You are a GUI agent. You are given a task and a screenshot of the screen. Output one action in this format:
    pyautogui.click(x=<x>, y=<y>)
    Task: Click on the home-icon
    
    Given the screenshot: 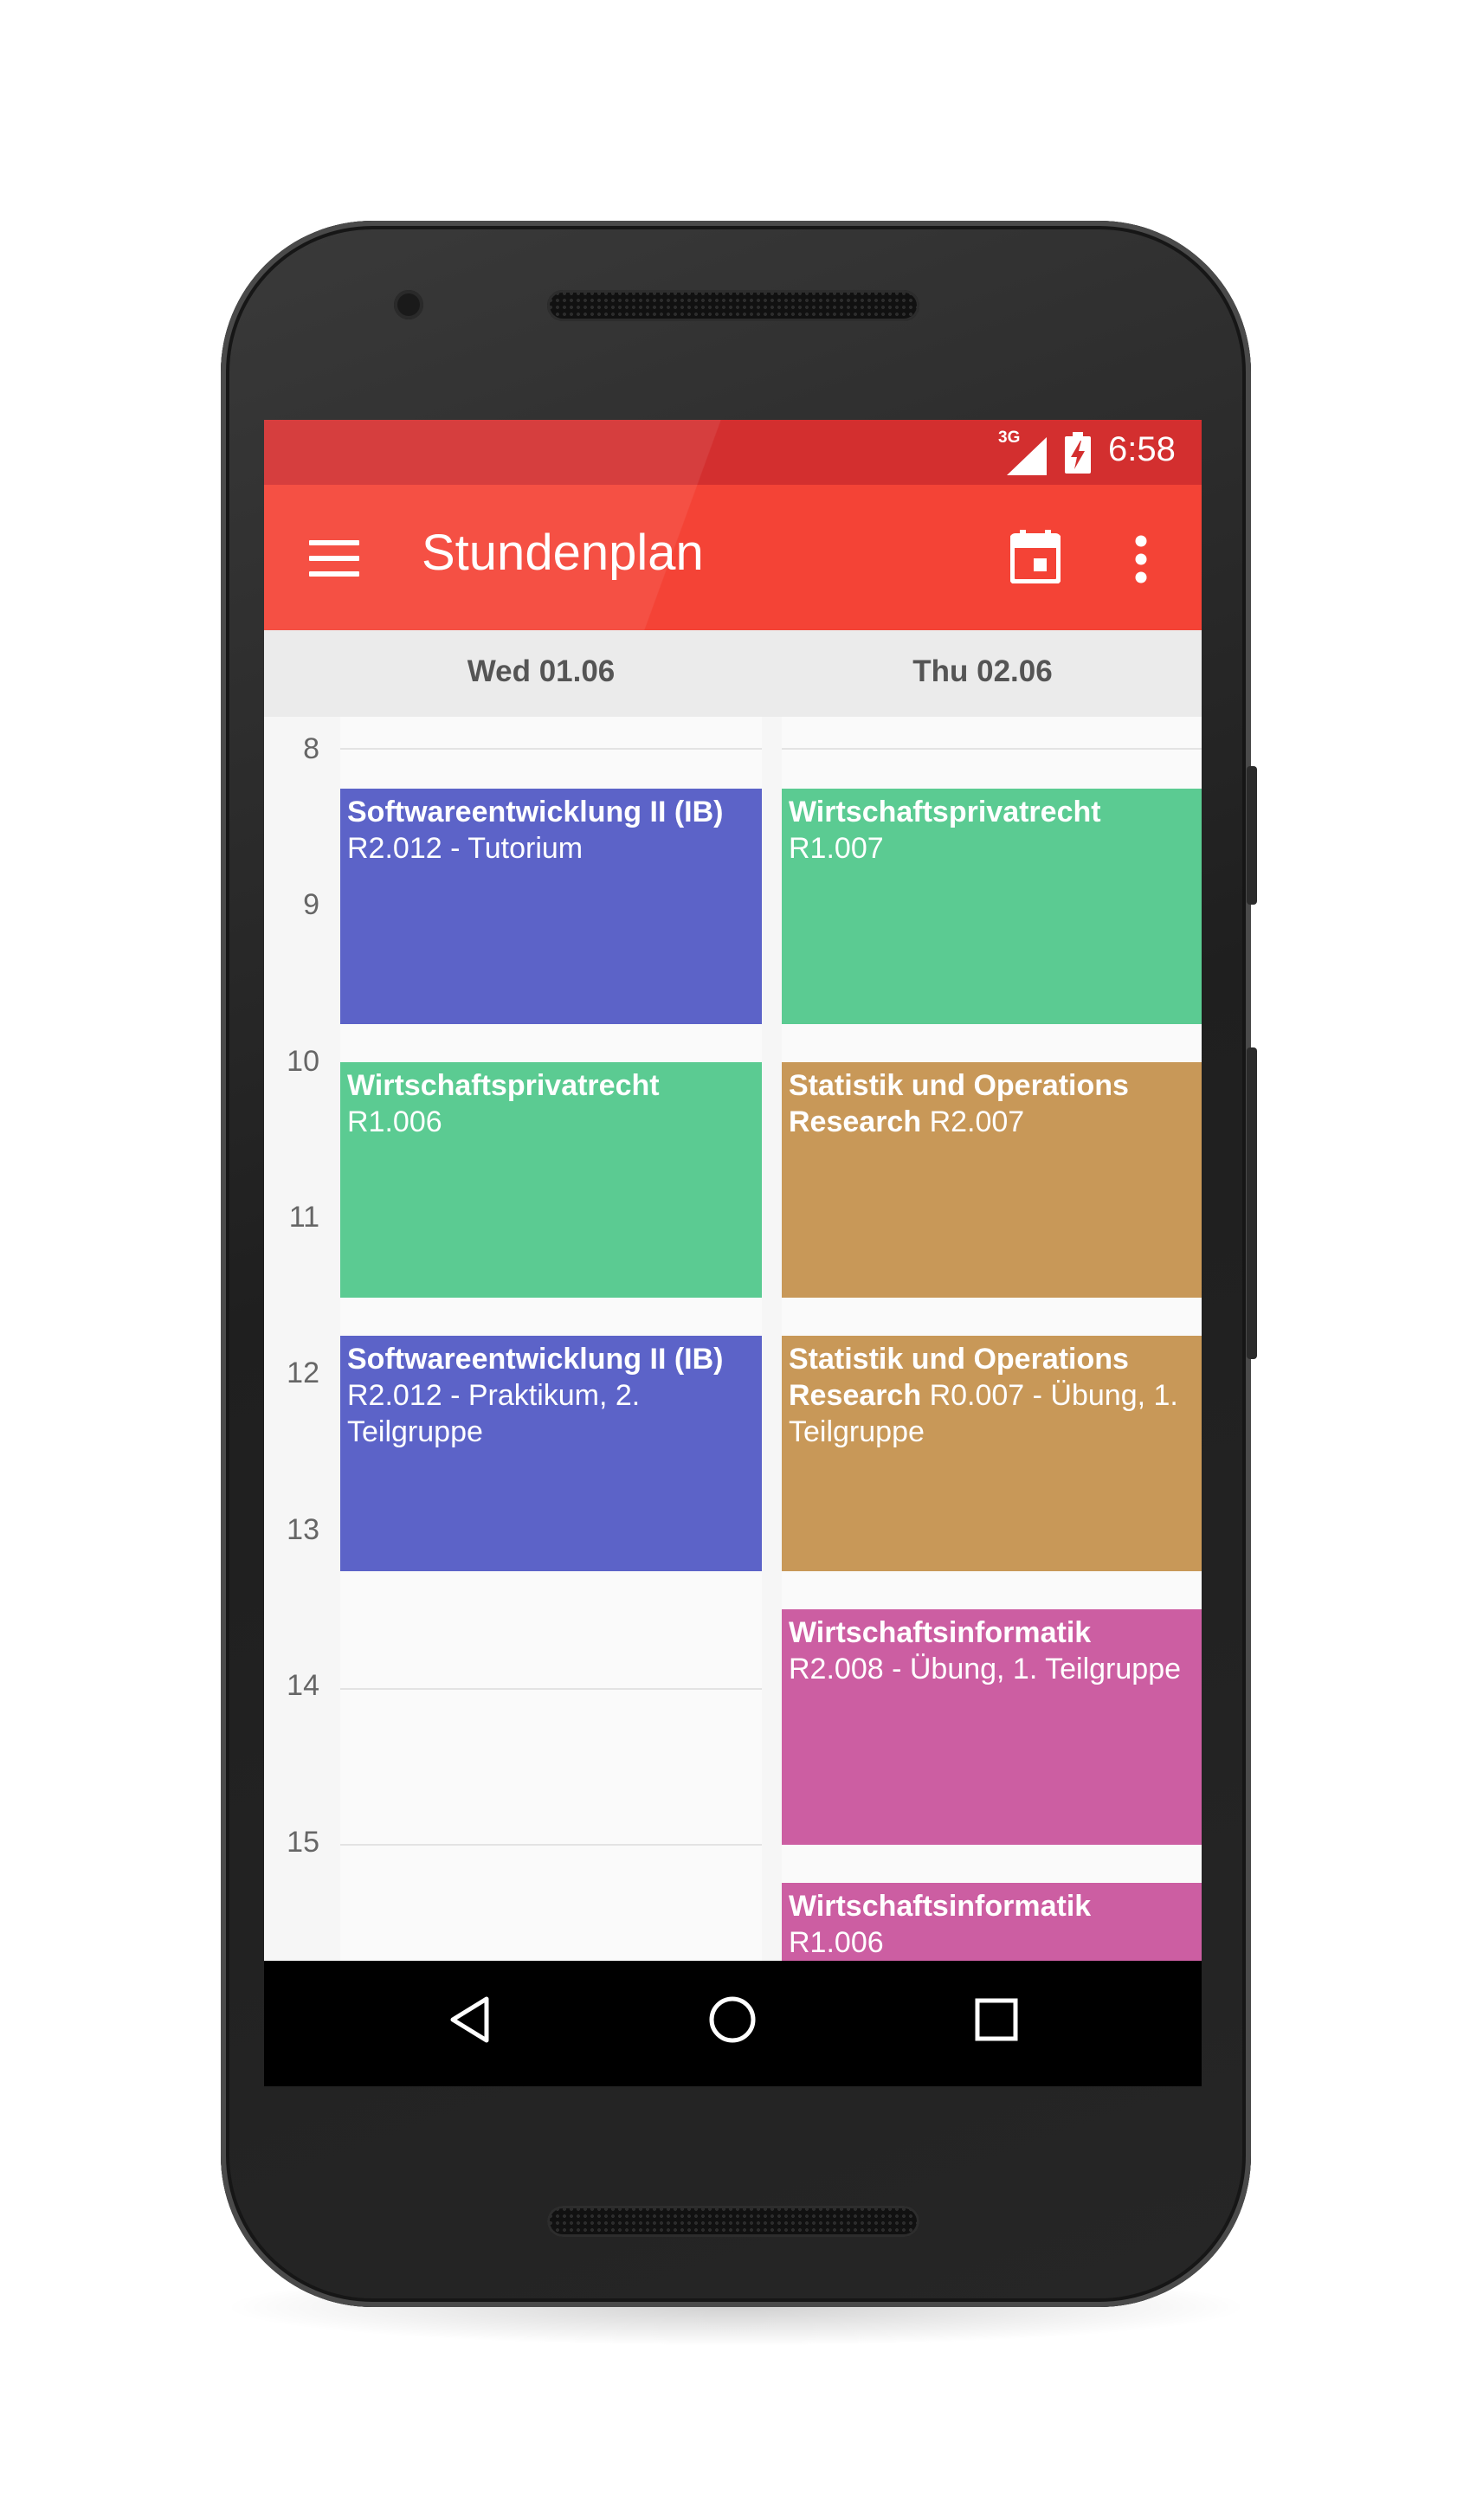 What is the action you would take?
    pyautogui.click(x=733, y=2019)
    